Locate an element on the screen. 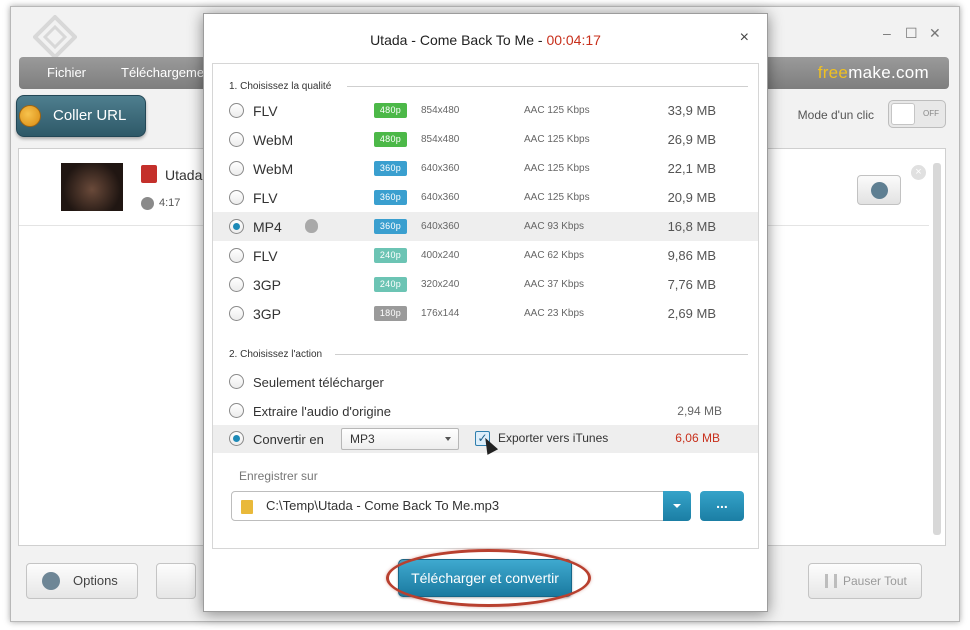  quality-row: WebM 360p 640x360 AAC 125 Kbps 22,1 MB is located at coordinates (485, 168).